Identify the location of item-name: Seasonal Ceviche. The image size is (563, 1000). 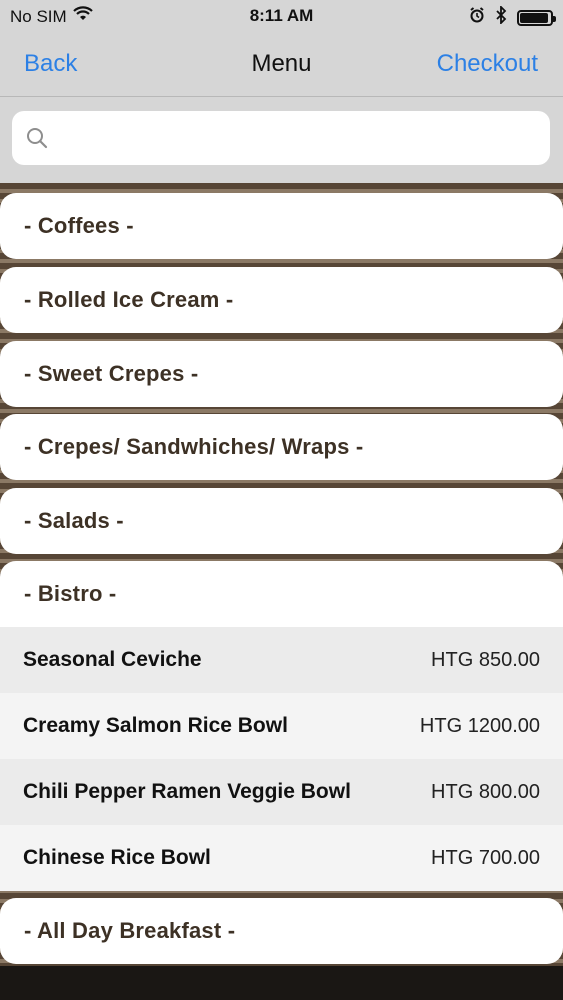
(112, 659).